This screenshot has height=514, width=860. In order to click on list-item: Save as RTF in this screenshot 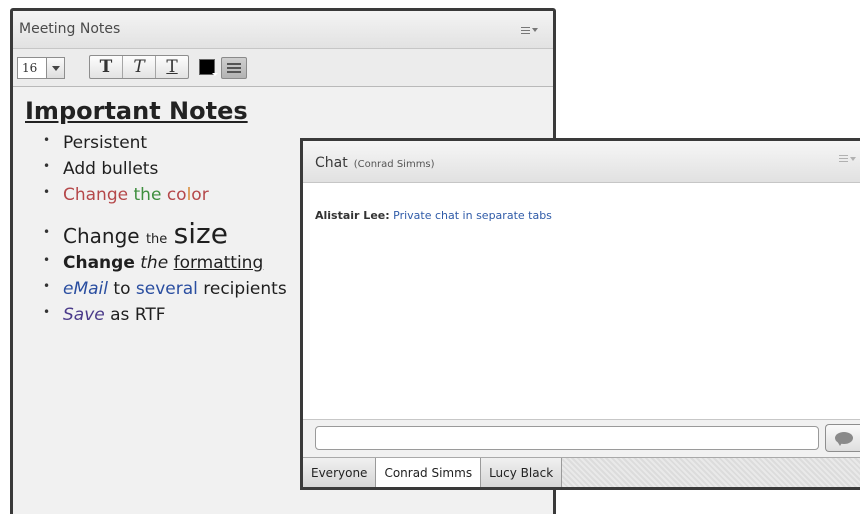, I will do `click(165, 318)`.